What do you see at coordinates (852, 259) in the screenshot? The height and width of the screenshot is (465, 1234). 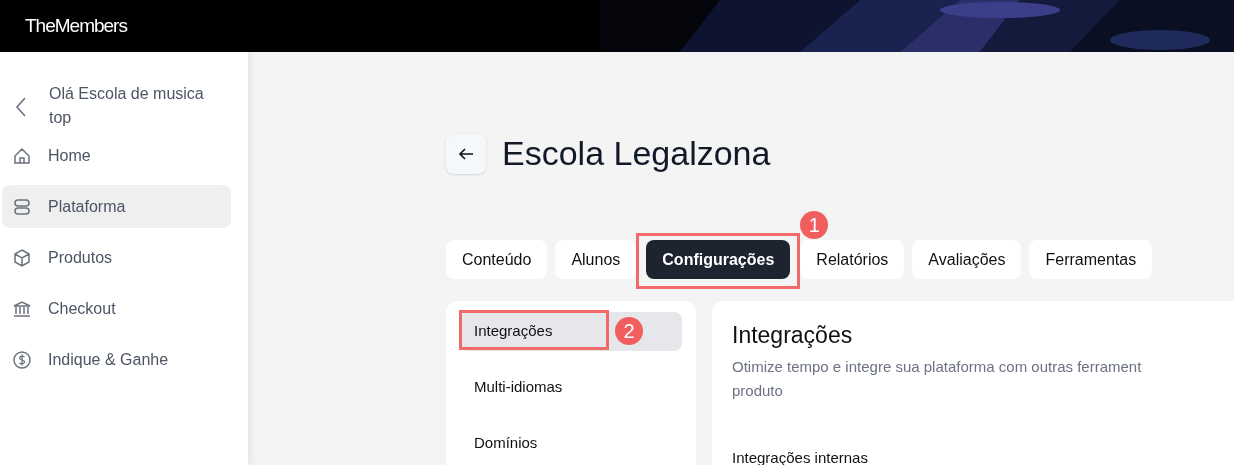 I see `tab: Relatórios` at bounding box center [852, 259].